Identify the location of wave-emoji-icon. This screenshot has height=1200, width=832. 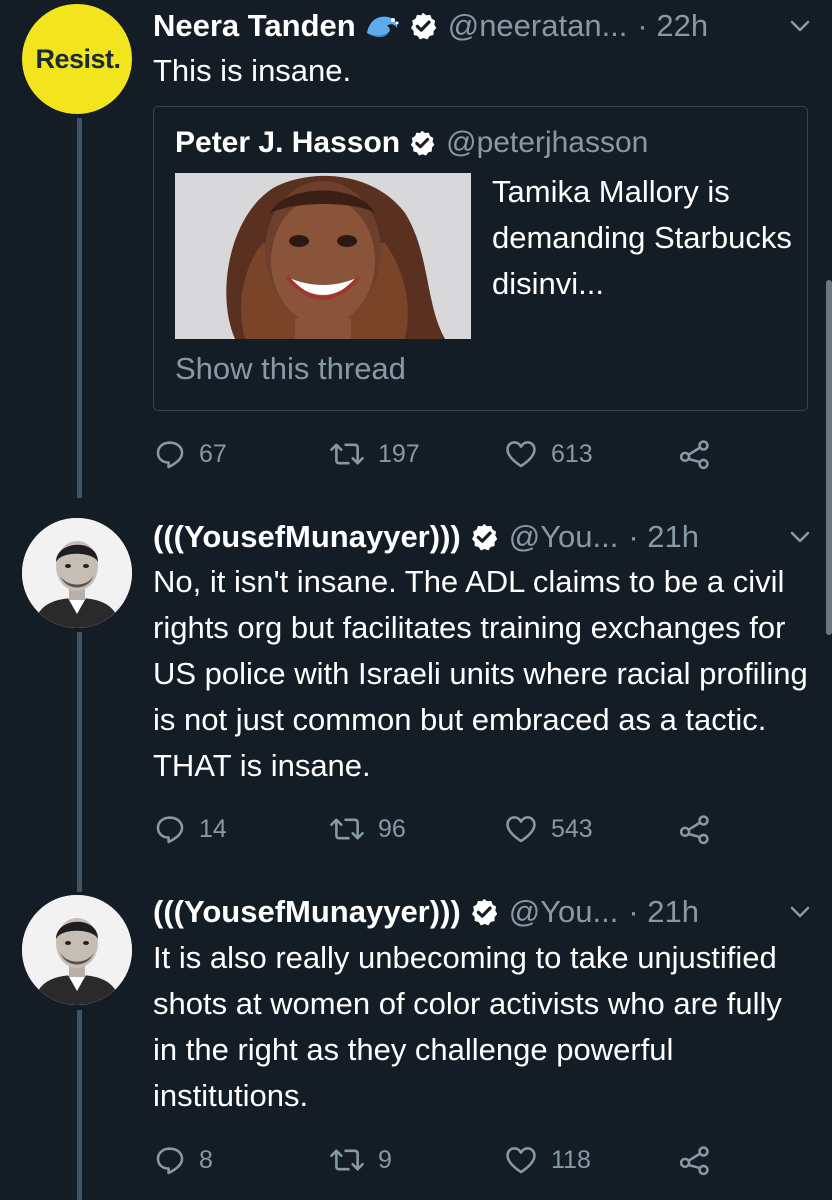
(382, 26).